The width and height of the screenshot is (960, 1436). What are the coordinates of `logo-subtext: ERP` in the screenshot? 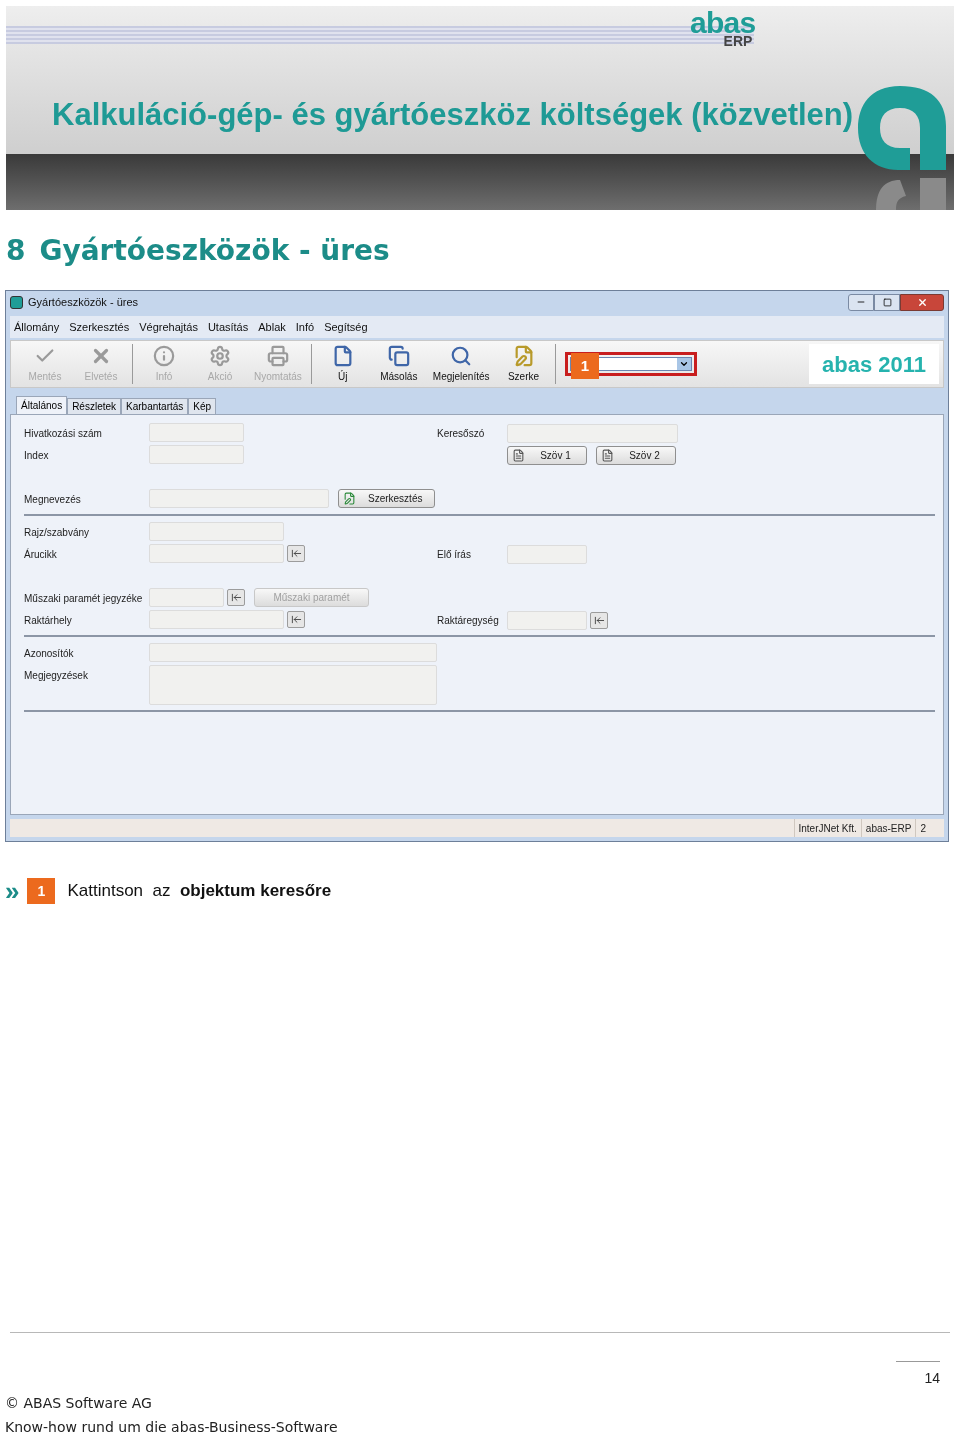 It's located at (738, 41).